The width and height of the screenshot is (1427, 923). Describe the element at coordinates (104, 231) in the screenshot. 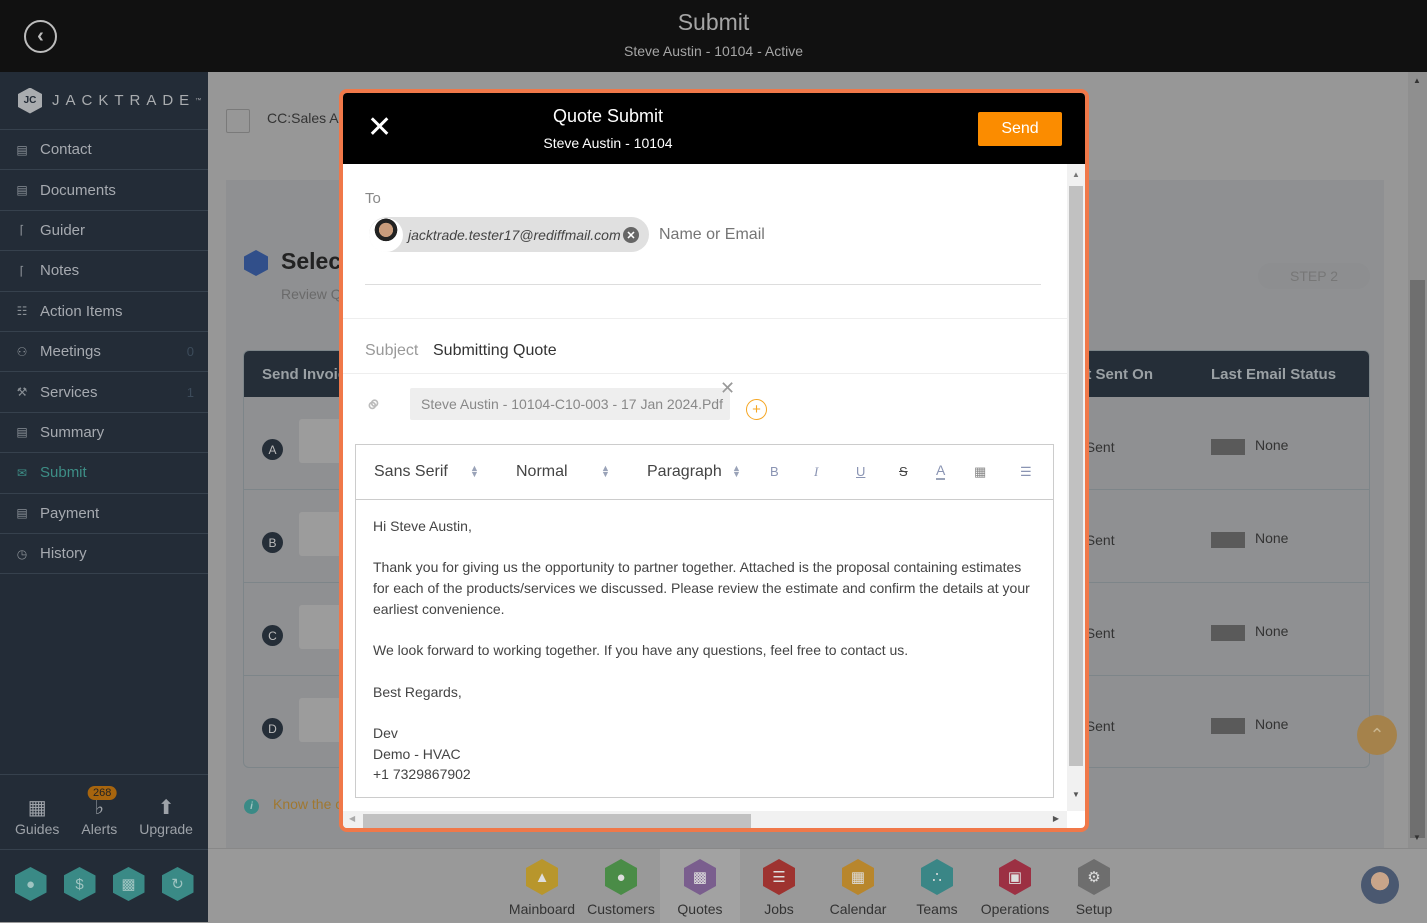

I see `sidebar-item-guider: ⌈ Guider` at that location.